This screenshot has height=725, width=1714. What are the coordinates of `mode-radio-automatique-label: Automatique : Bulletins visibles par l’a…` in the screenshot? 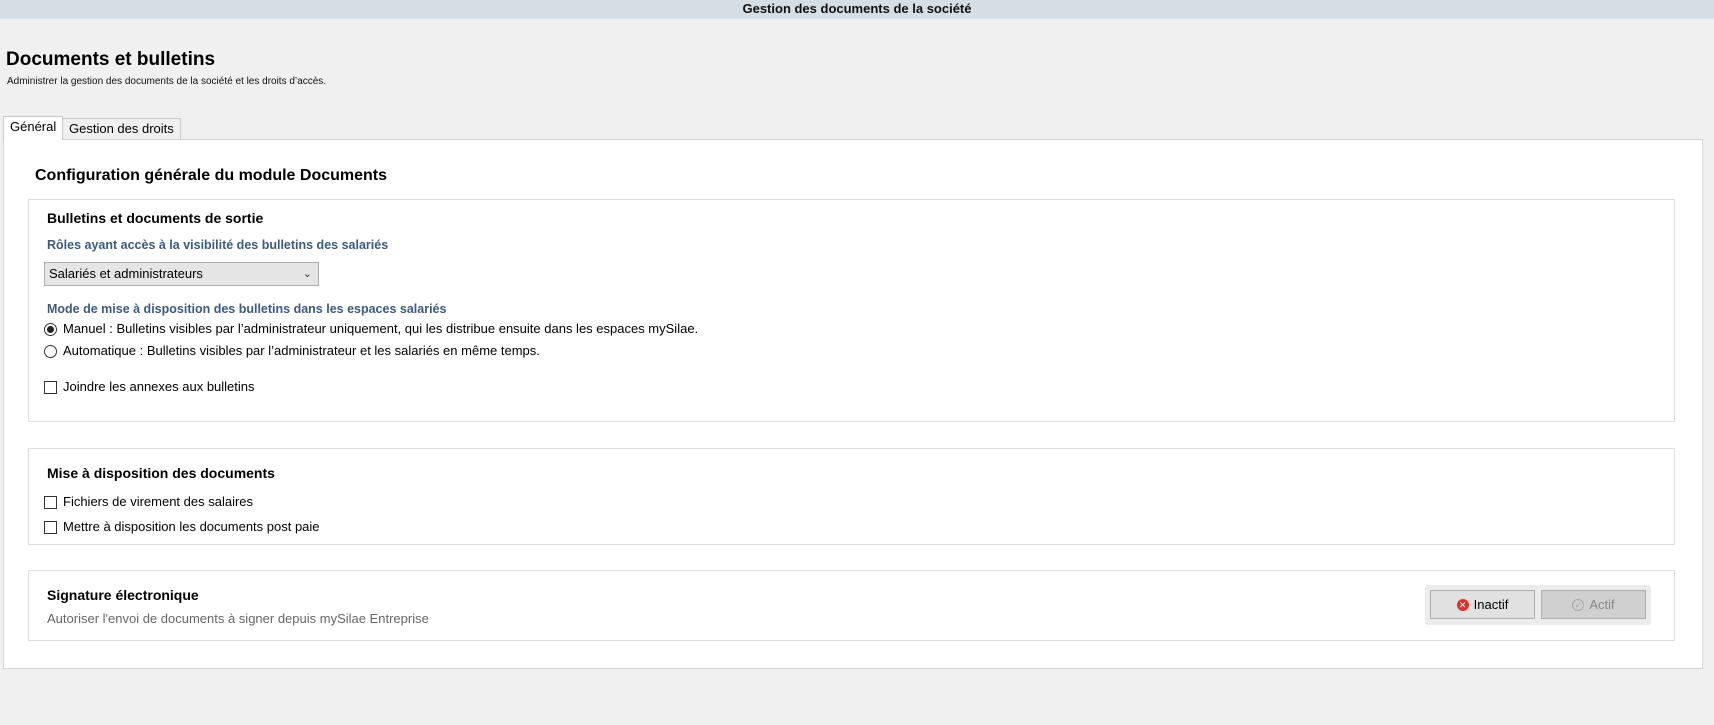 It's located at (301, 350).